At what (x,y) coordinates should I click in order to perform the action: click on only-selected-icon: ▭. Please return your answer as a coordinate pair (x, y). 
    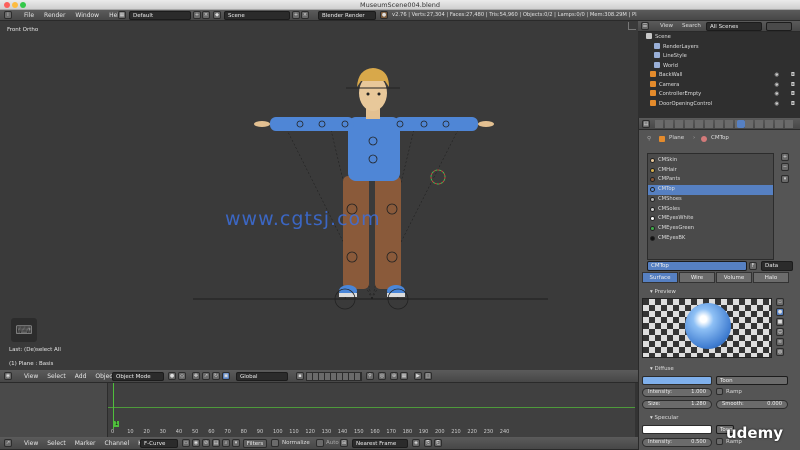
    Looking at the image, I should click on (186, 443).